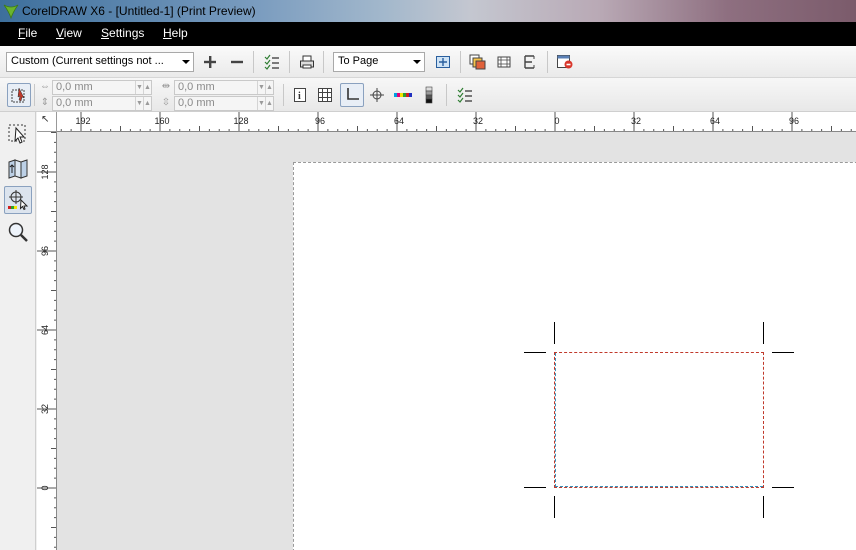 The height and width of the screenshot is (550, 856). I want to click on close-print-preview-button, so click(565, 62).